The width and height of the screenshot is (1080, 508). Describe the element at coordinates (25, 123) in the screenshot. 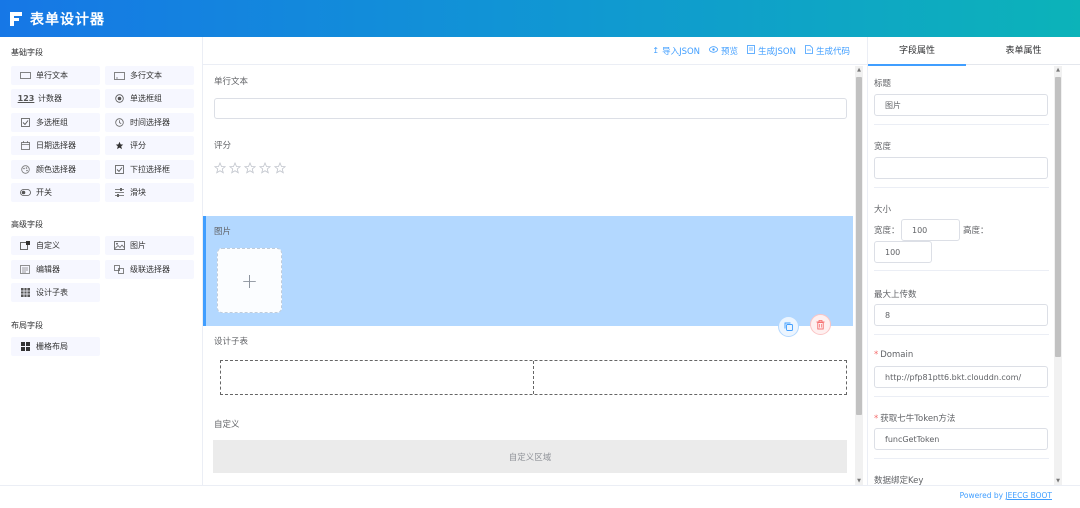

I see `checkbox-icon` at that location.